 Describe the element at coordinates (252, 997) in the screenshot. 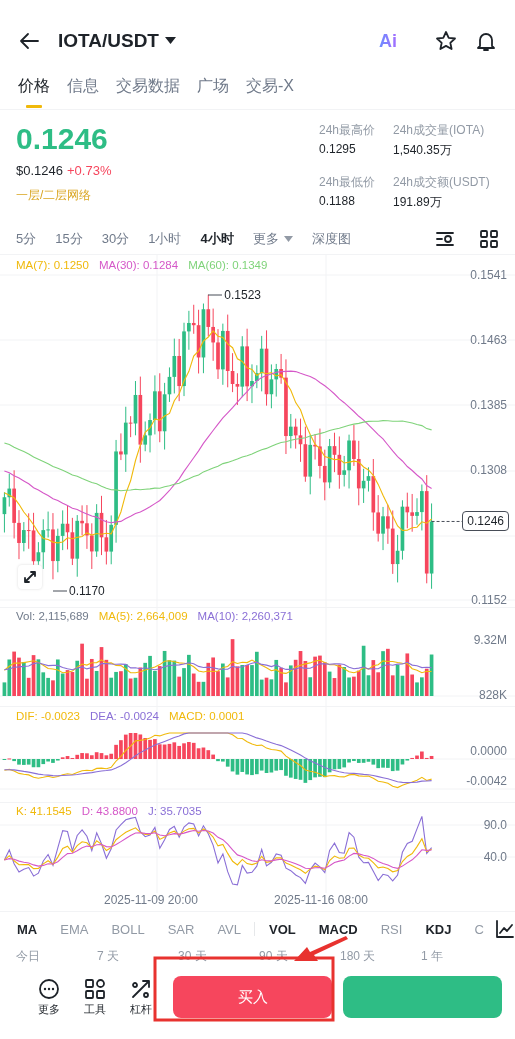

I see `buy-button: 买入` at that location.